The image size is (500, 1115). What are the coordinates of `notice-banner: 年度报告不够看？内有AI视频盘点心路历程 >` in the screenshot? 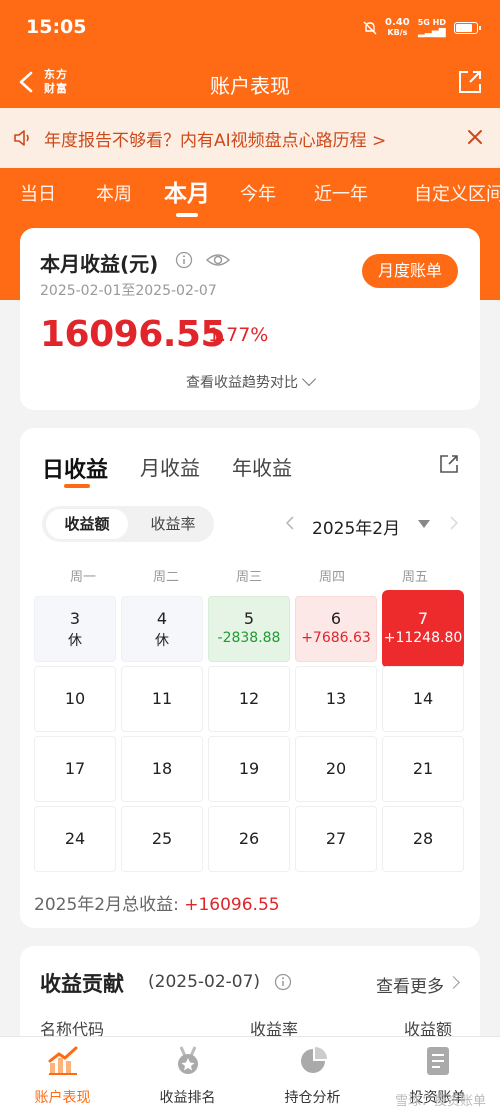 It's located at (250, 138).